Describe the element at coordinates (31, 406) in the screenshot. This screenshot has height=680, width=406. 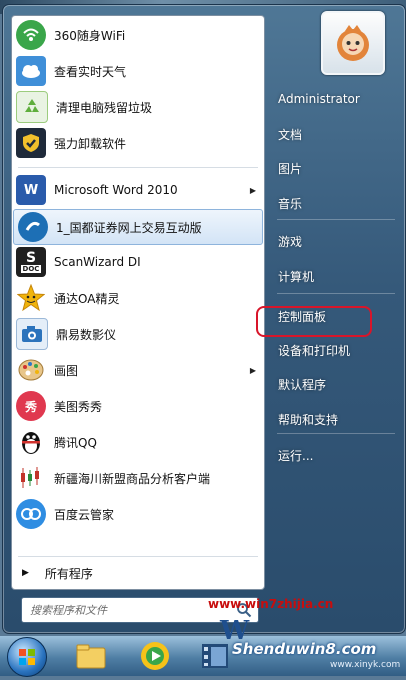
I see `meitu-icon: 秀` at that location.